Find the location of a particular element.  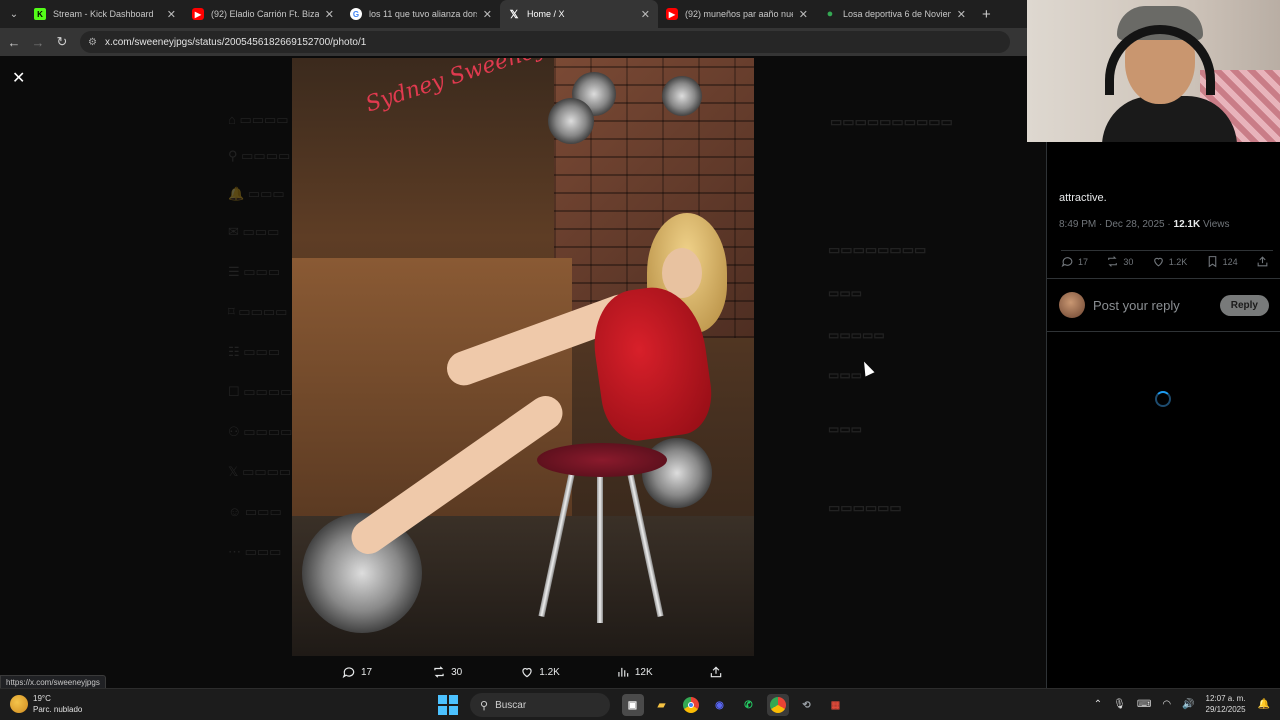

tab-title: (92) Eladio Carrión Ft. Bizarrap is located at coordinates (265, 14).